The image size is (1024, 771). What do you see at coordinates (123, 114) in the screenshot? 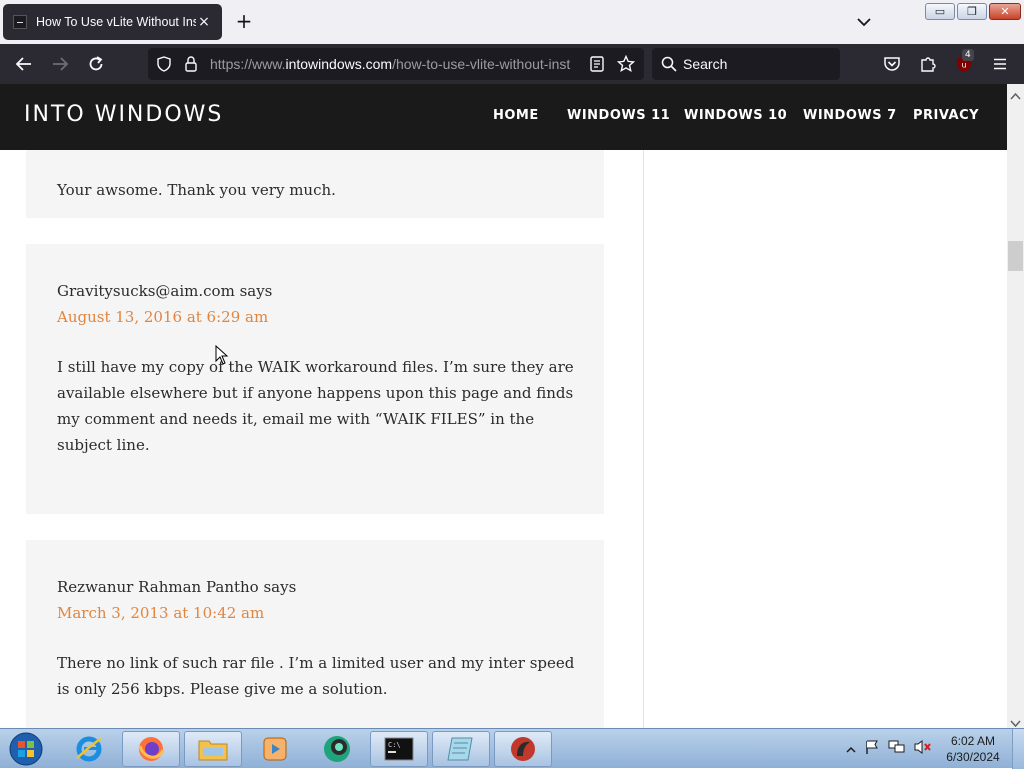
I see `site-title: INTO WINDOWS` at bounding box center [123, 114].